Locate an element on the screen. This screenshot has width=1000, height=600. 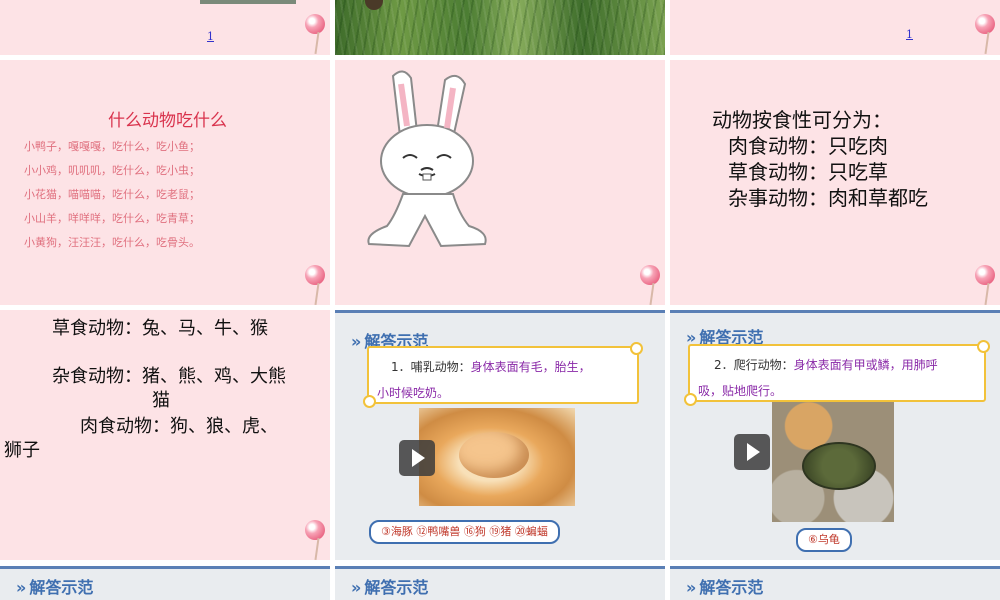
omnivore-list-cont: 猫 is located at coordinates (161, 400).